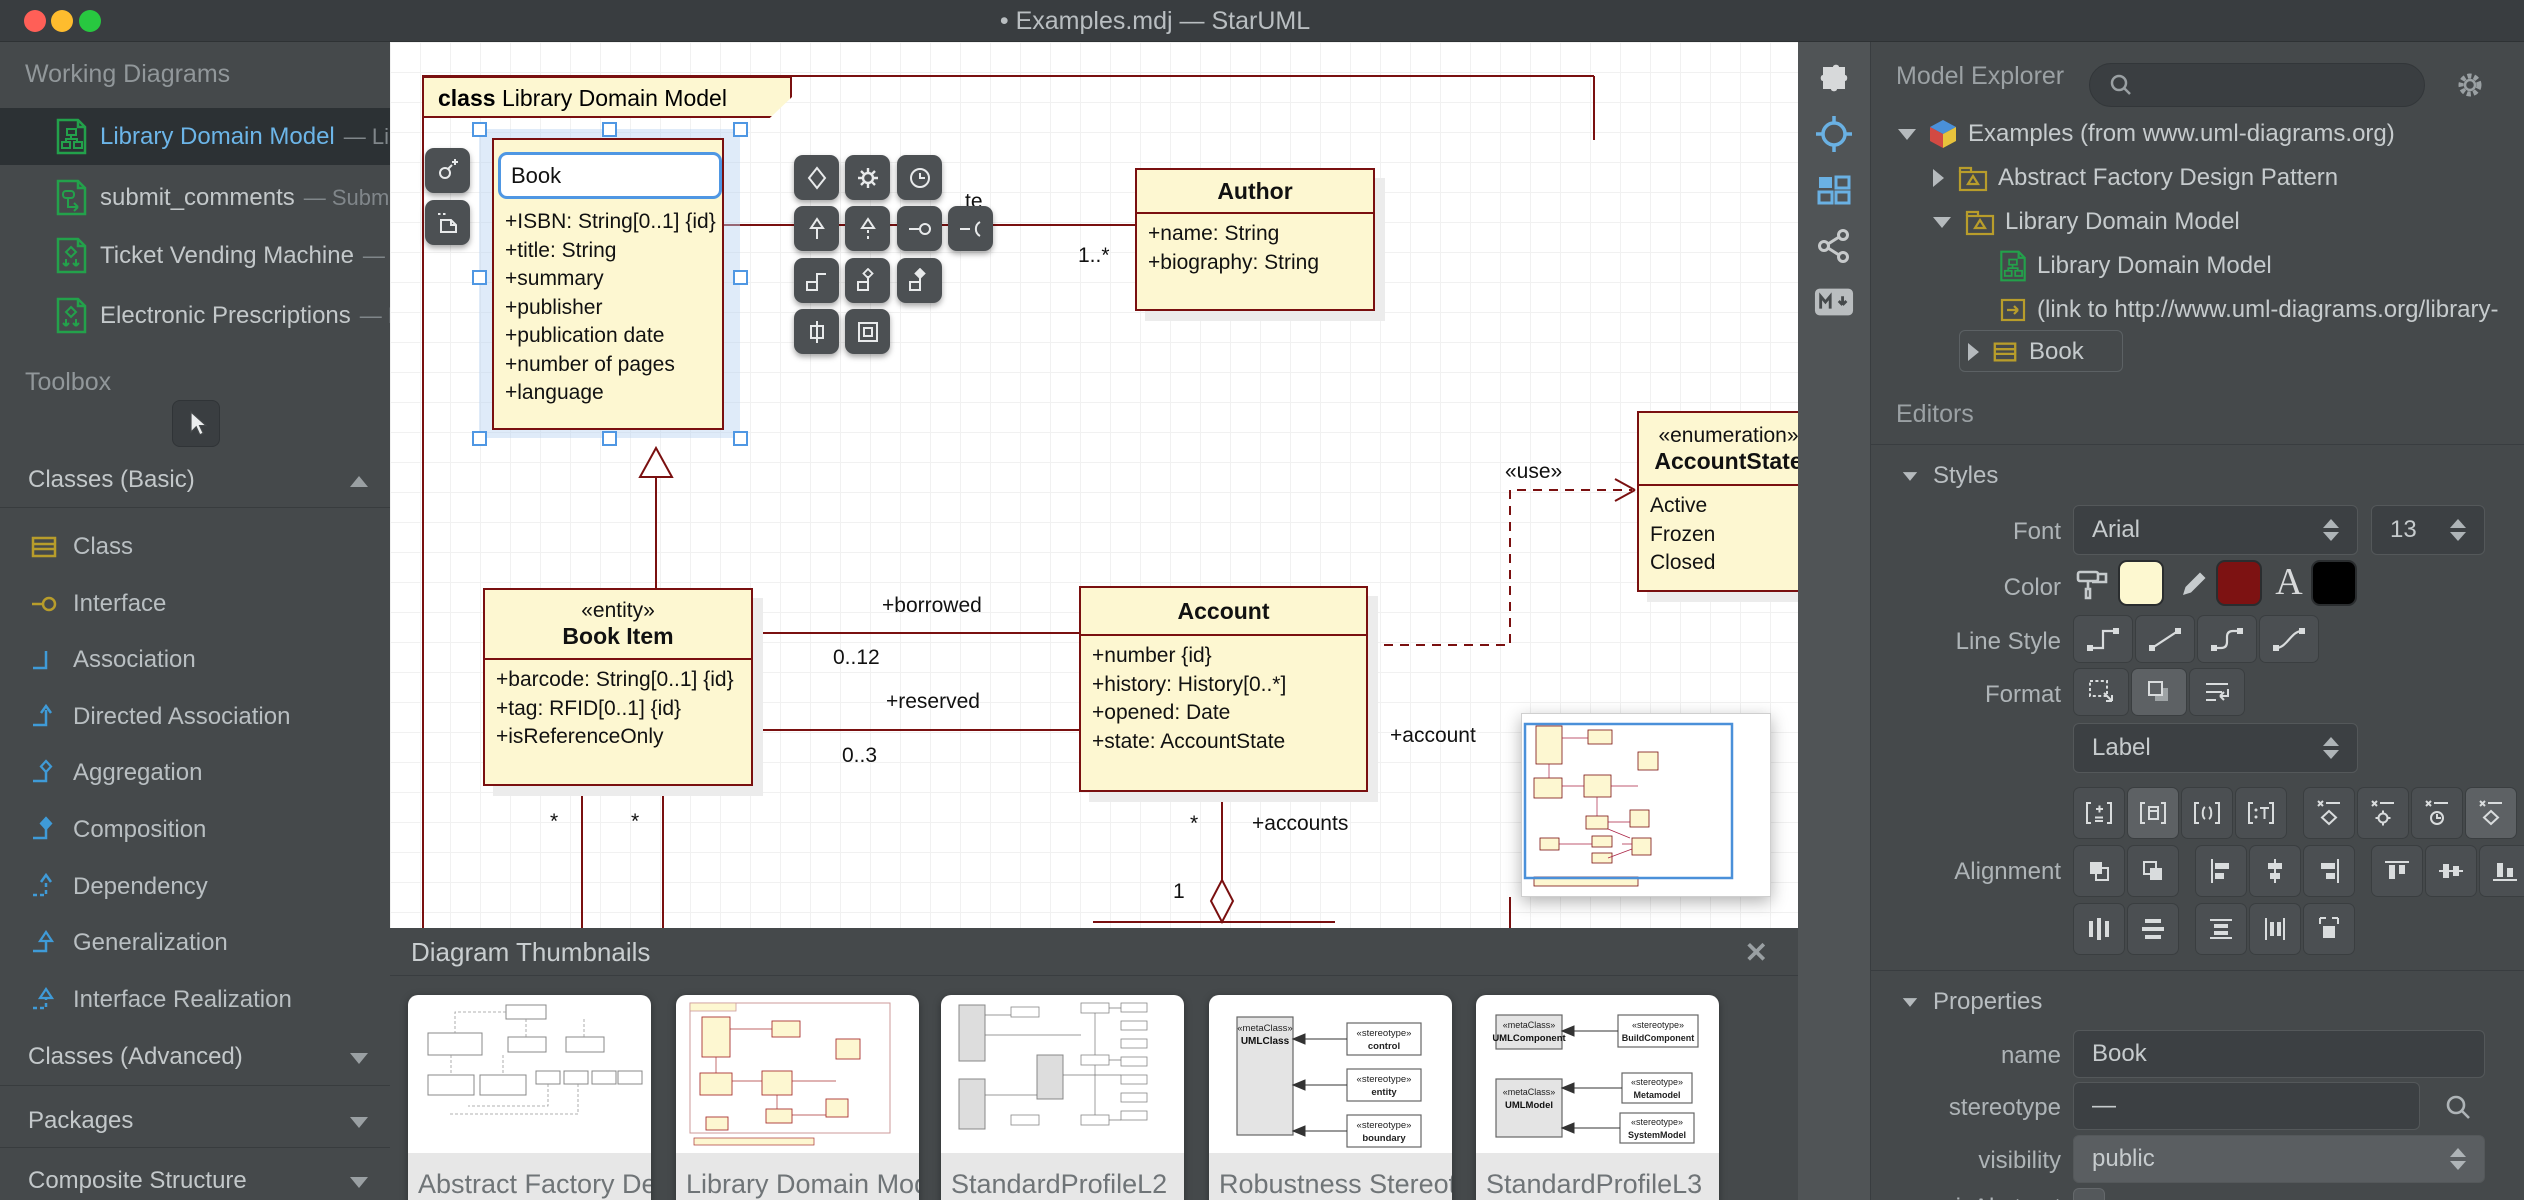 The width and height of the screenshot is (2524, 1200). What do you see at coordinates (2275, 871) in the screenshot?
I see `align-center-button` at bounding box center [2275, 871].